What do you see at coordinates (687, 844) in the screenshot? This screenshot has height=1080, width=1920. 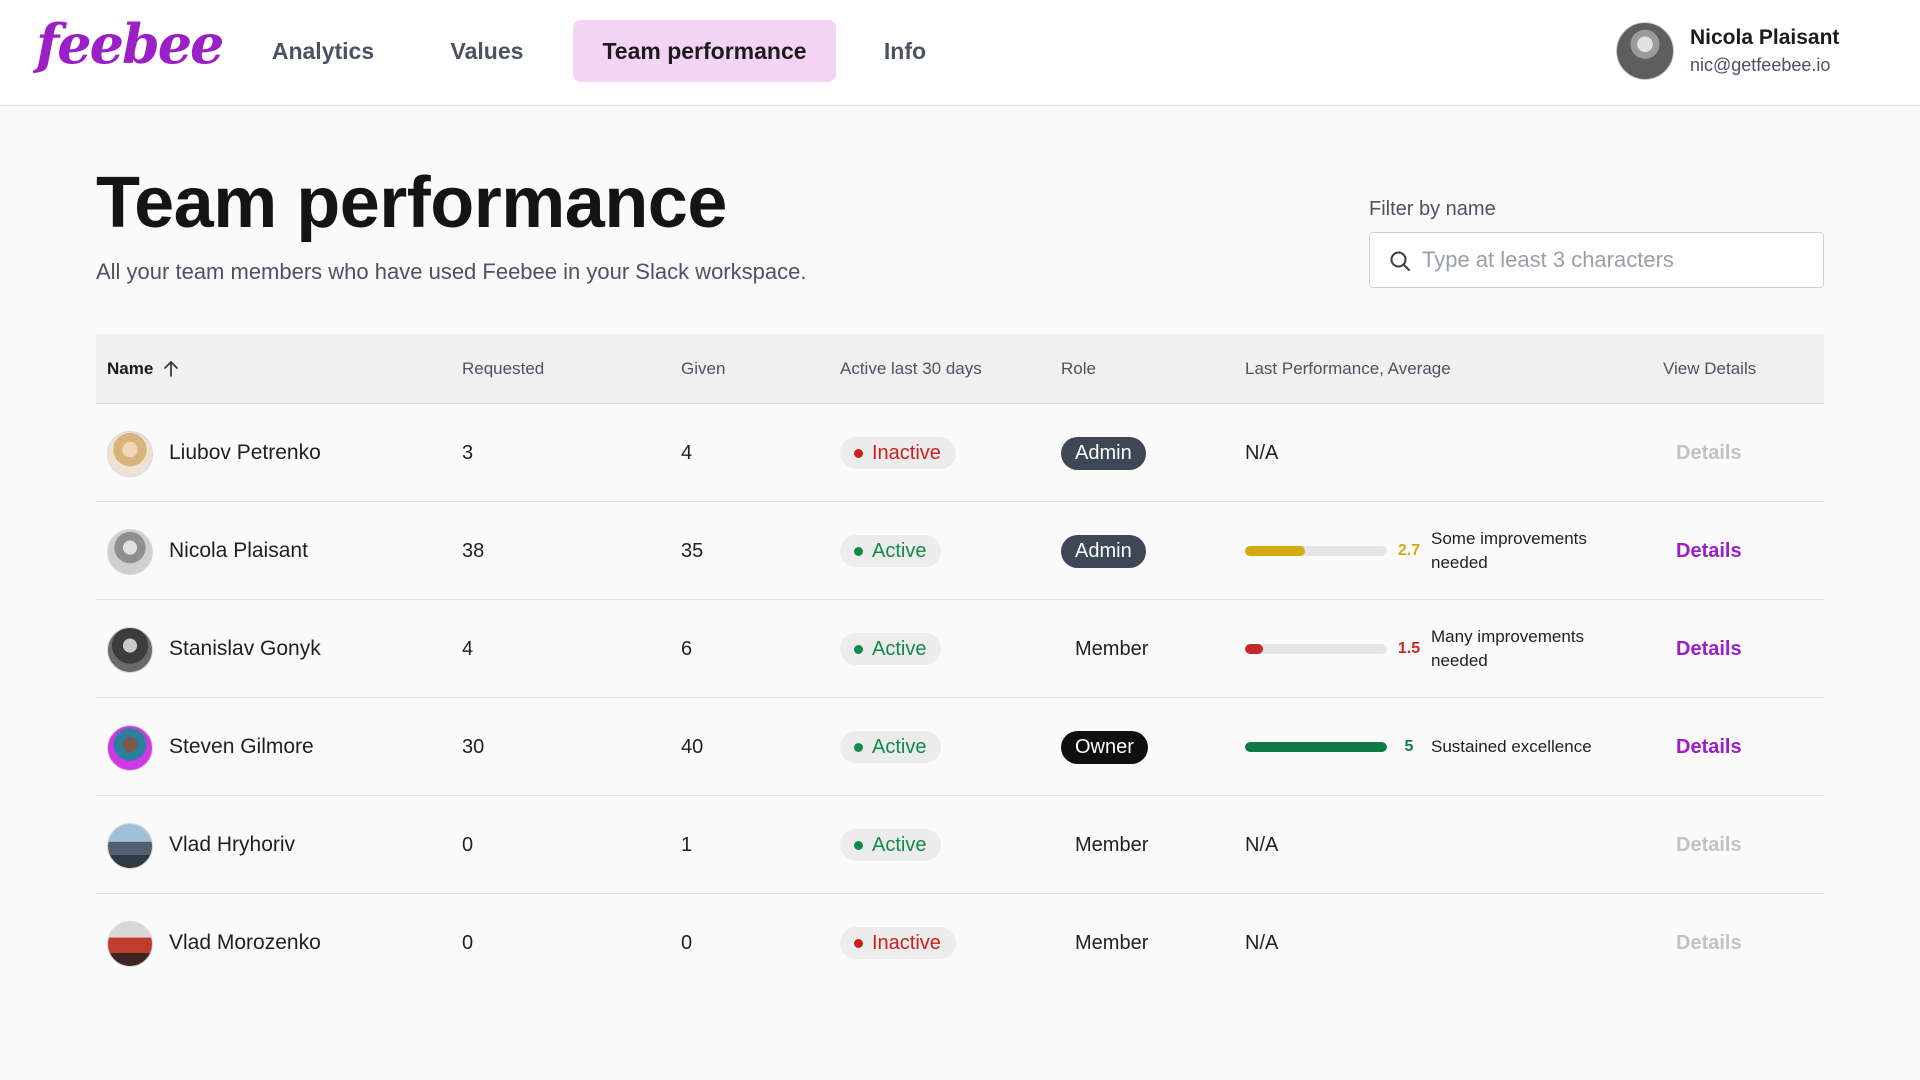 I see `given-count: 1` at bounding box center [687, 844].